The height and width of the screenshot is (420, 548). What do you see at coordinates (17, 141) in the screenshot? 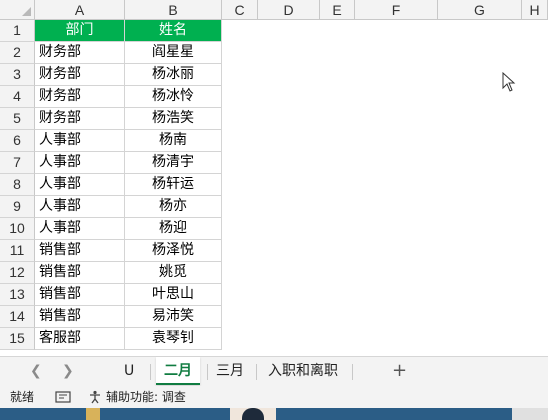
I see `row-header: 6` at bounding box center [17, 141].